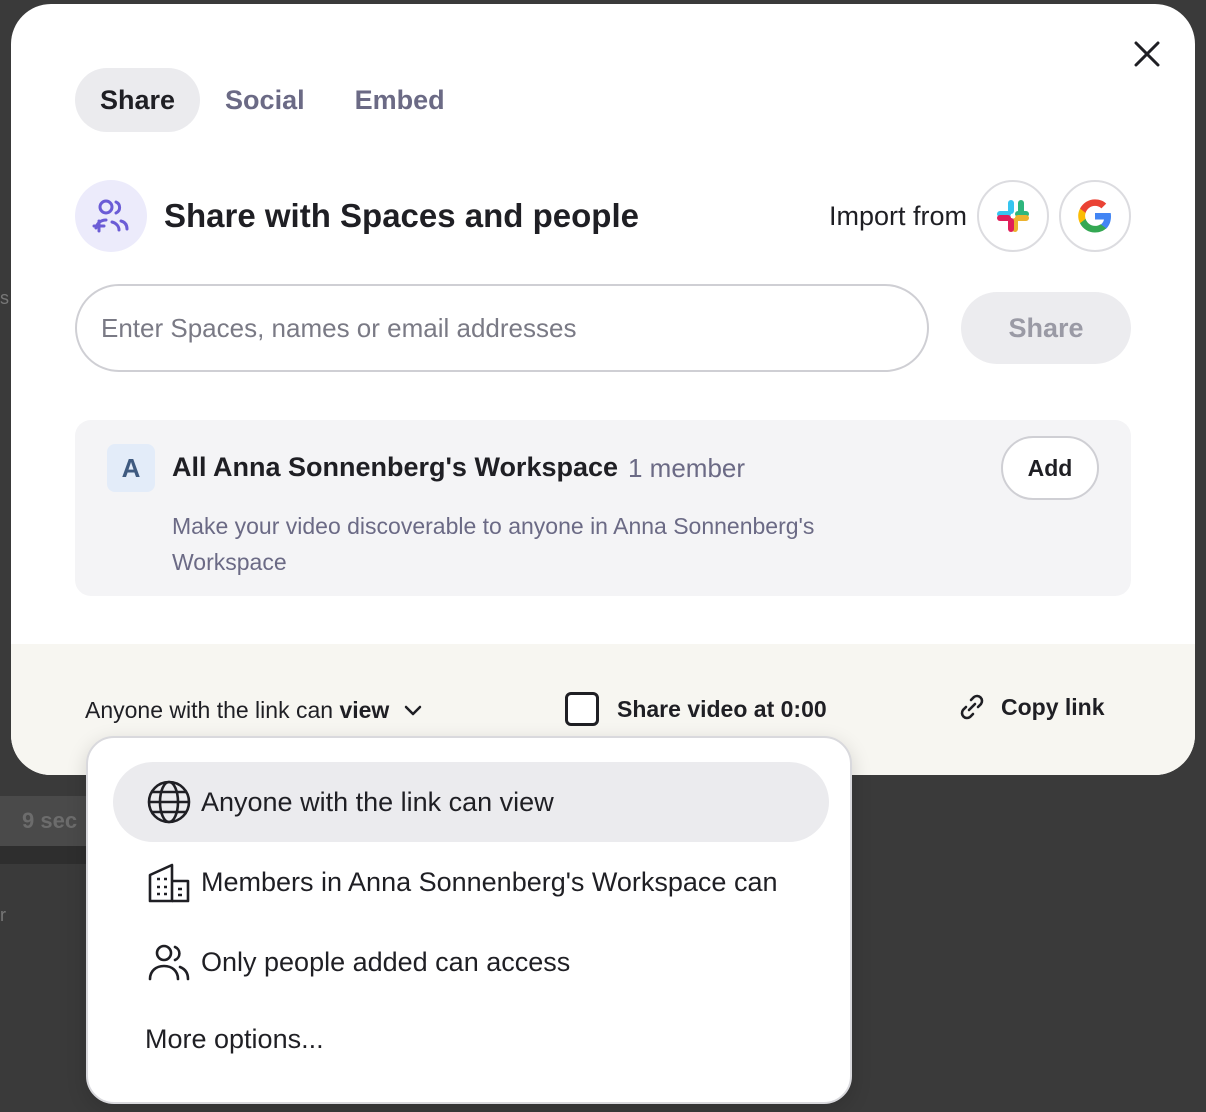  I want to click on copy-link-label: Copy link, so click(1053, 706).